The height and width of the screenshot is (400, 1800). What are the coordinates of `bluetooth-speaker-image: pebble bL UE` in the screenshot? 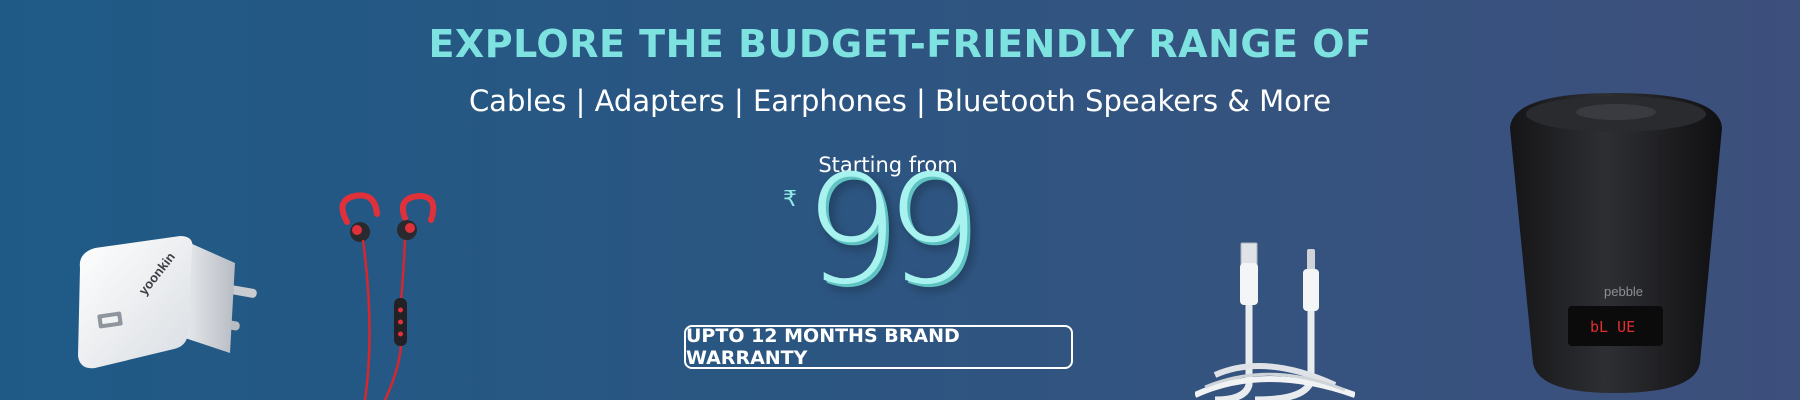 It's located at (1616, 243).